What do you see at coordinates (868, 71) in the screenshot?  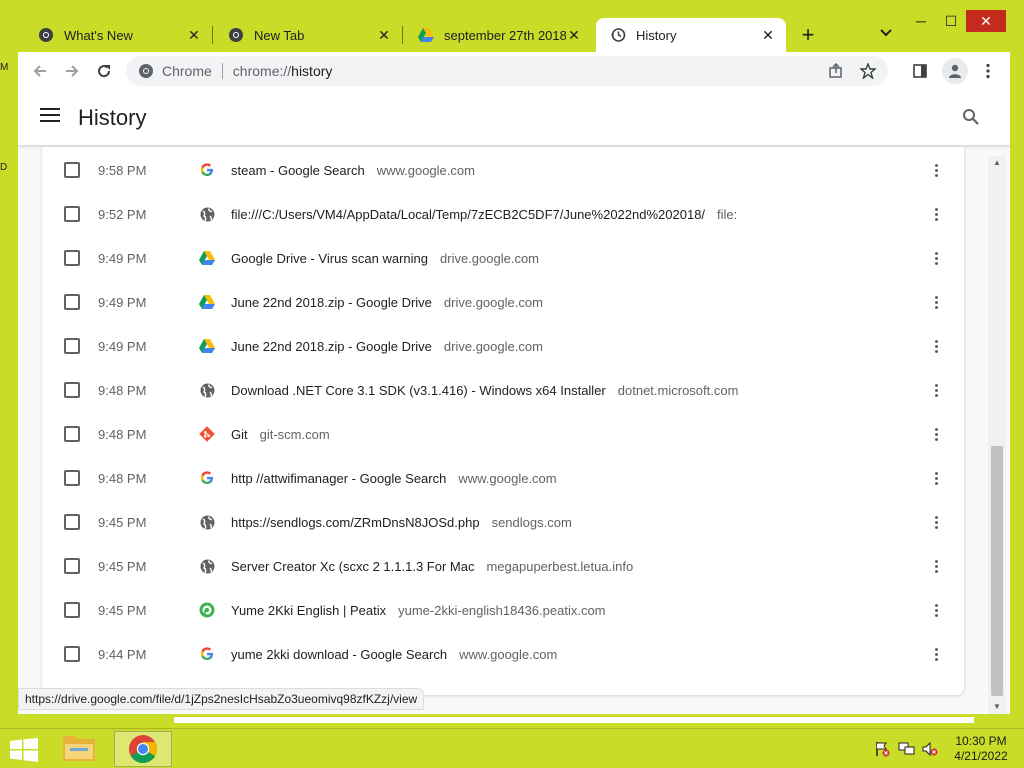 I see `bookmark-star-icon` at bounding box center [868, 71].